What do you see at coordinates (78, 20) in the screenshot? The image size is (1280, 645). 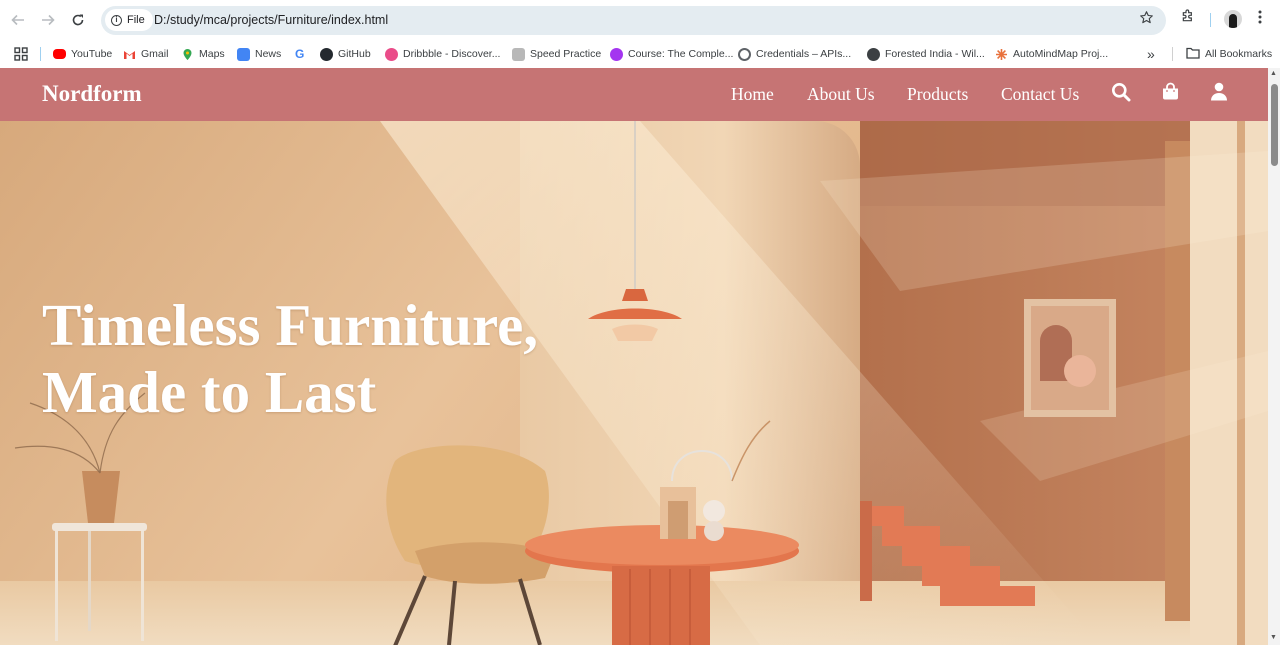 I see `reload-icon` at bounding box center [78, 20].